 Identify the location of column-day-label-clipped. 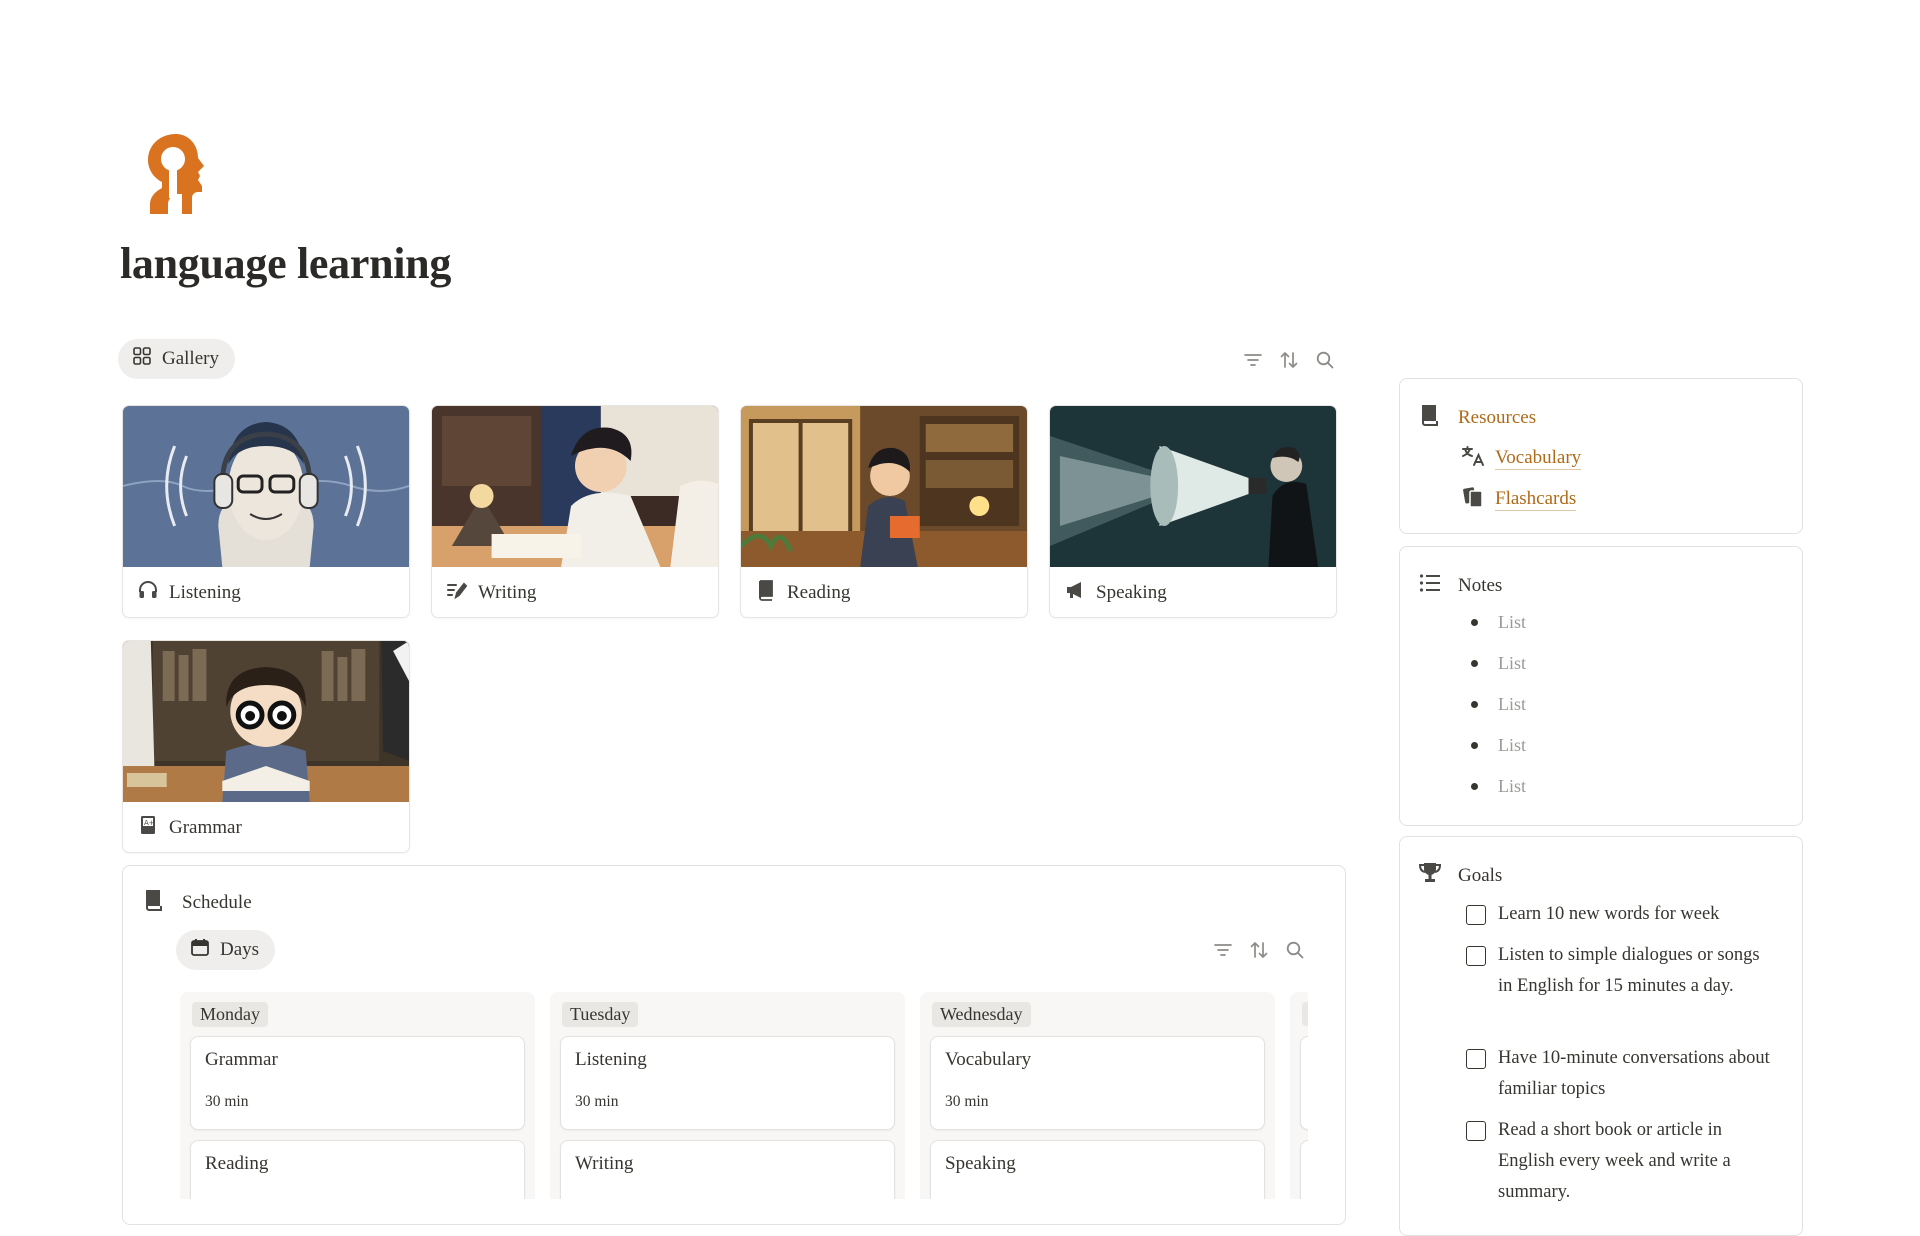
(1305, 1014).